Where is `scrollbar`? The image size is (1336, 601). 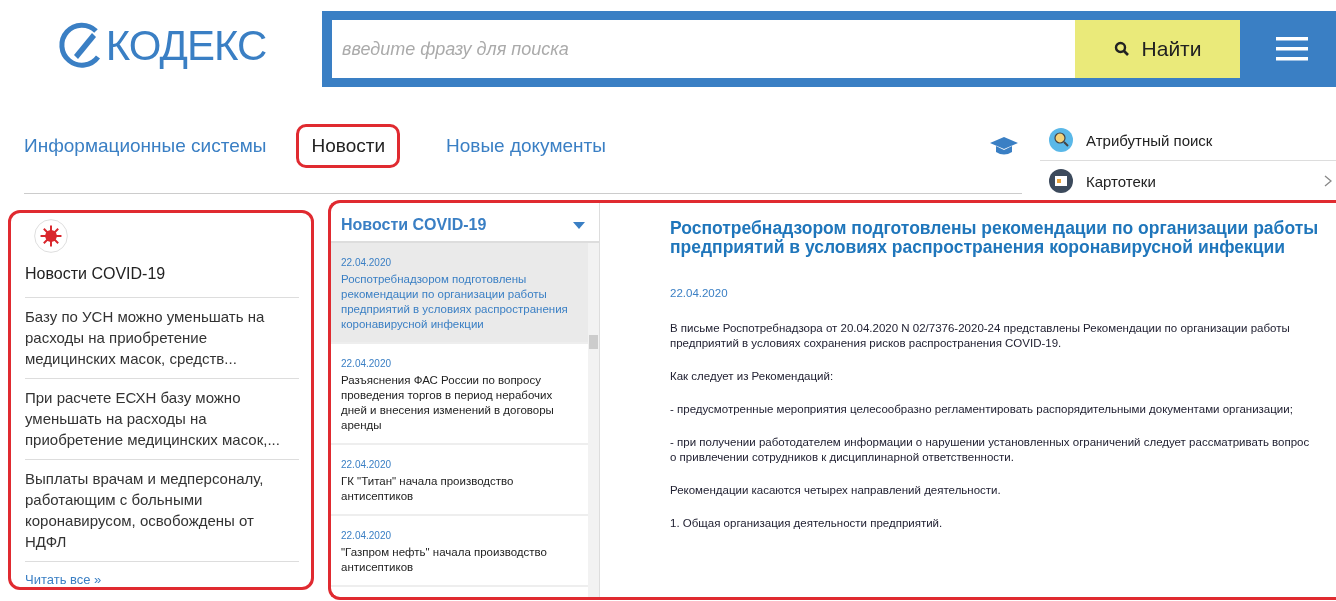 scrollbar is located at coordinates (593, 420).